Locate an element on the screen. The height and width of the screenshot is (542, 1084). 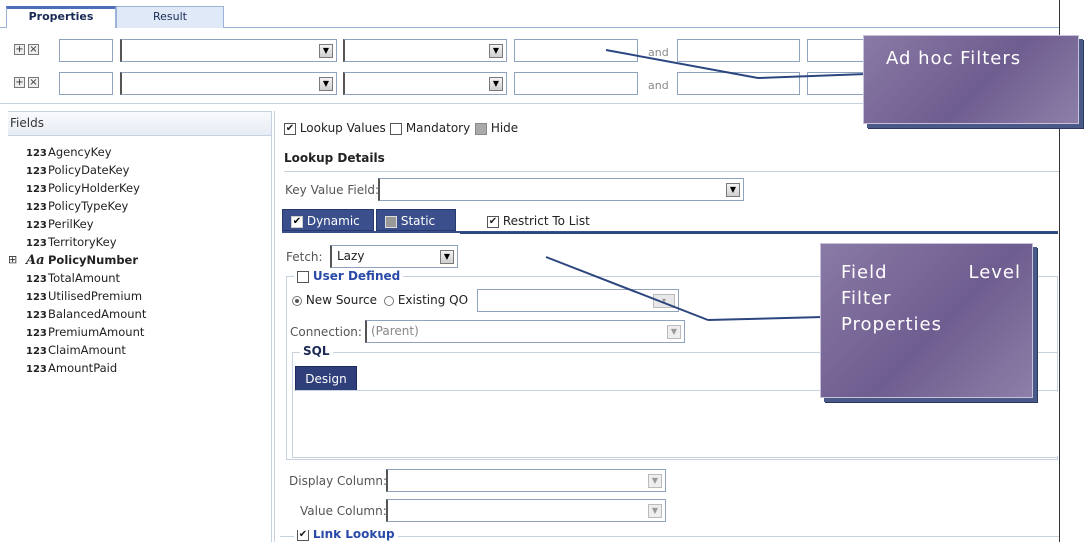
new-source-label: New Source is located at coordinates (341, 300).